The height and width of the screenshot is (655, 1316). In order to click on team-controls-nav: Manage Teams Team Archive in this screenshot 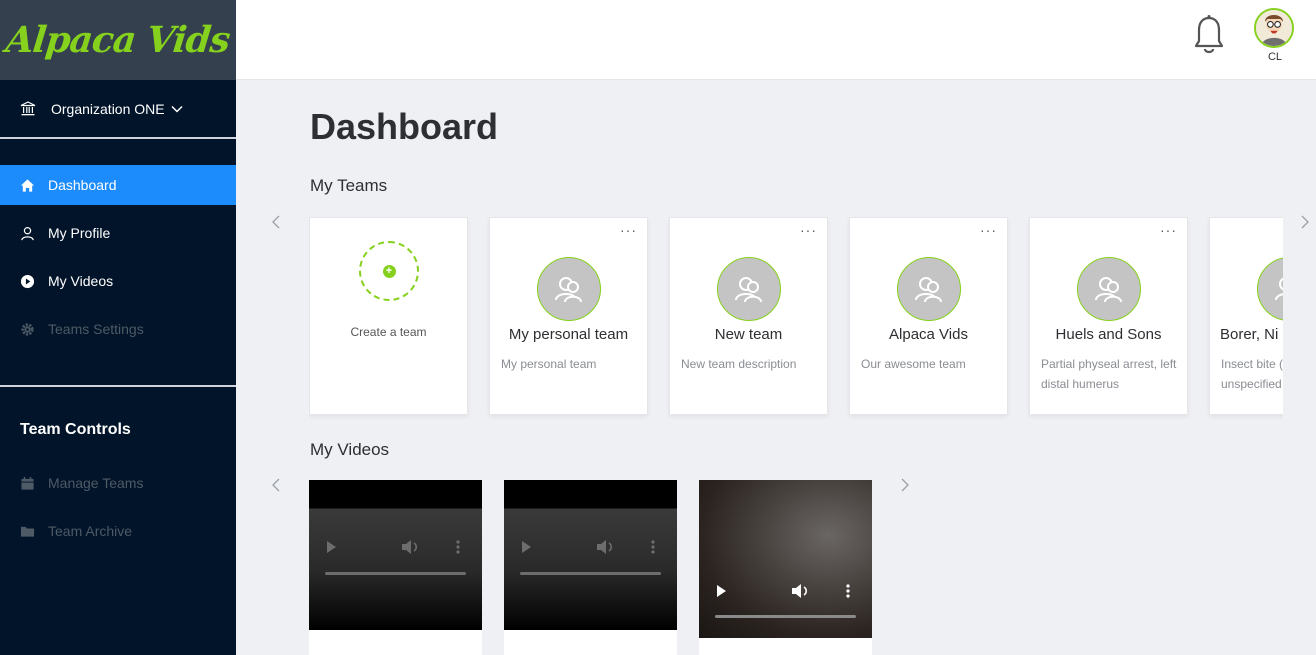, I will do `click(118, 503)`.